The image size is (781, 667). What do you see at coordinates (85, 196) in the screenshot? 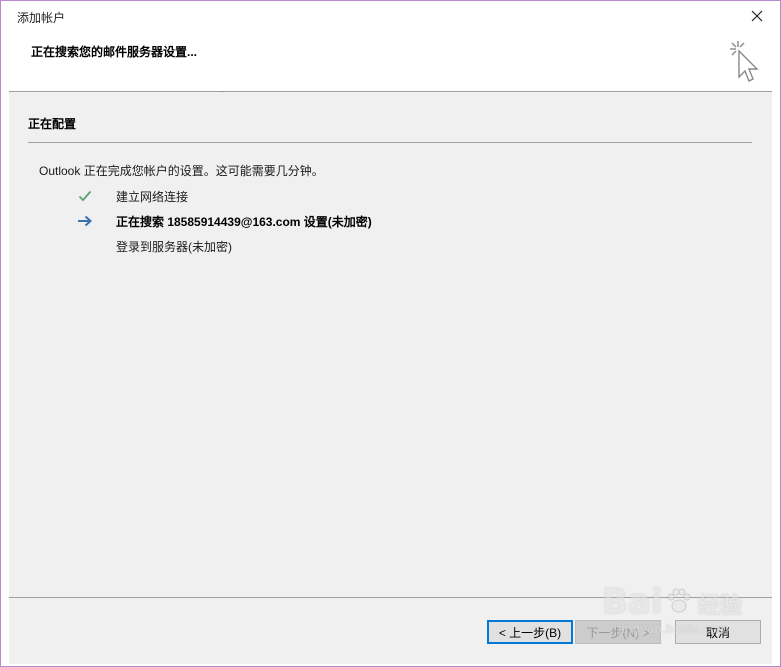
I see `checkmark-icon` at bounding box center [85, 196].